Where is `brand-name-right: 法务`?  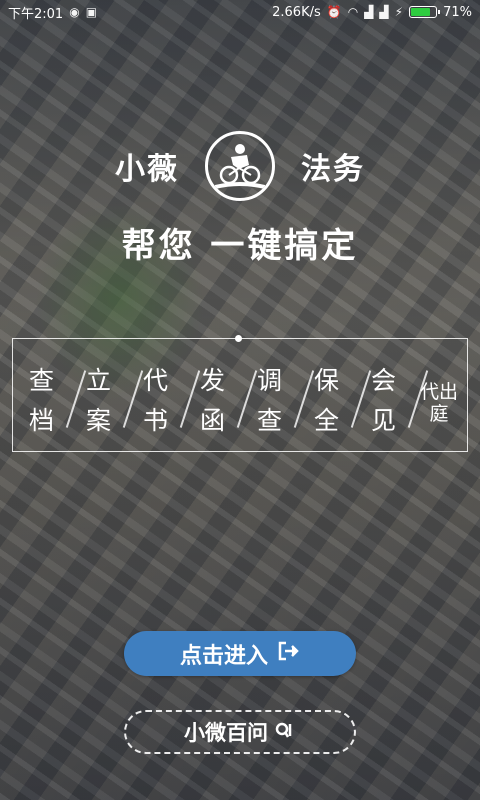
brand-name-right: 法务 is located at coordinates (333, 169).